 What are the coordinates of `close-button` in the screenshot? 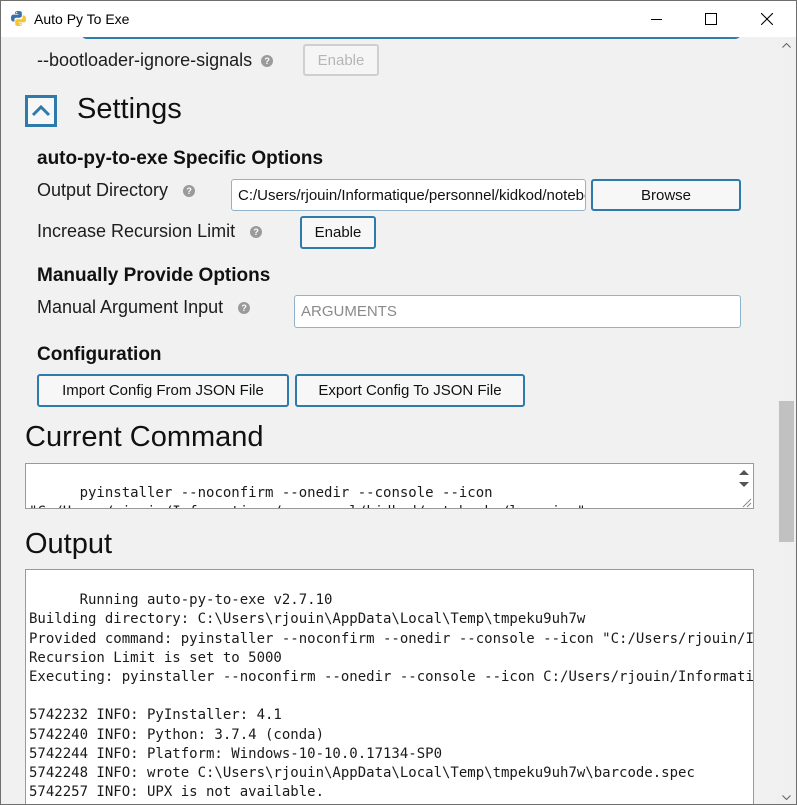 It's located at (767, 19).